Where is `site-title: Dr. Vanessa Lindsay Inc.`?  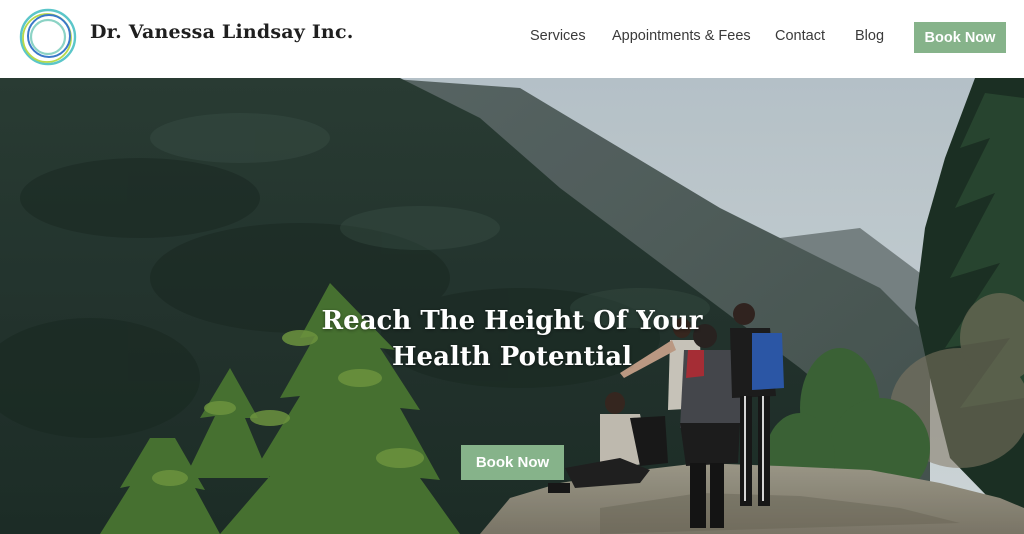
site-title: Dr. Vanessa Lindsay Inc. is located at coordinates (222, 32).